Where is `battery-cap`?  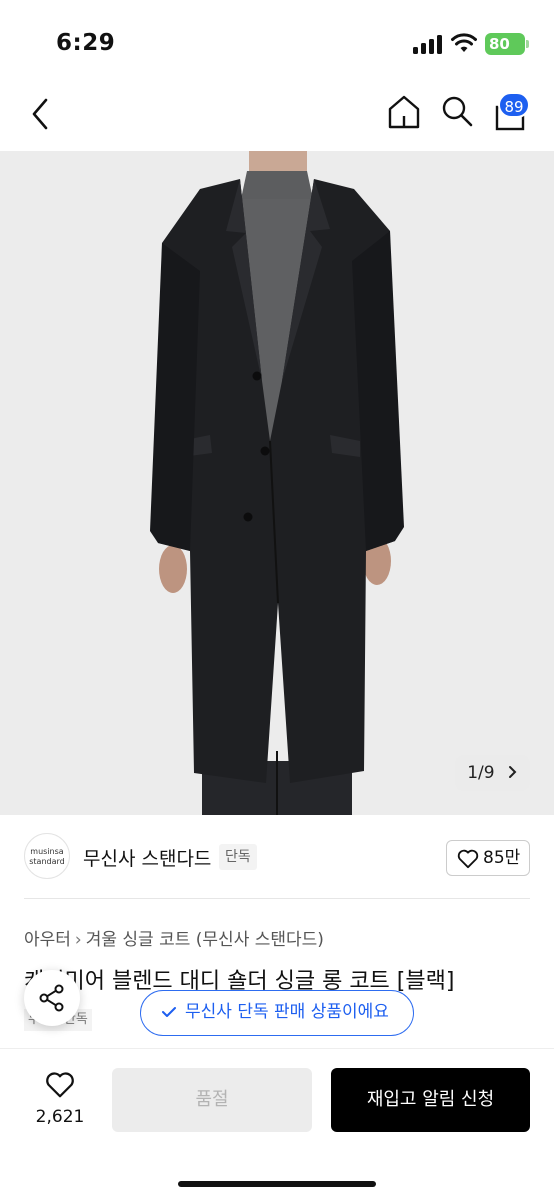 battery-cap is located at coordinates (527, 44).